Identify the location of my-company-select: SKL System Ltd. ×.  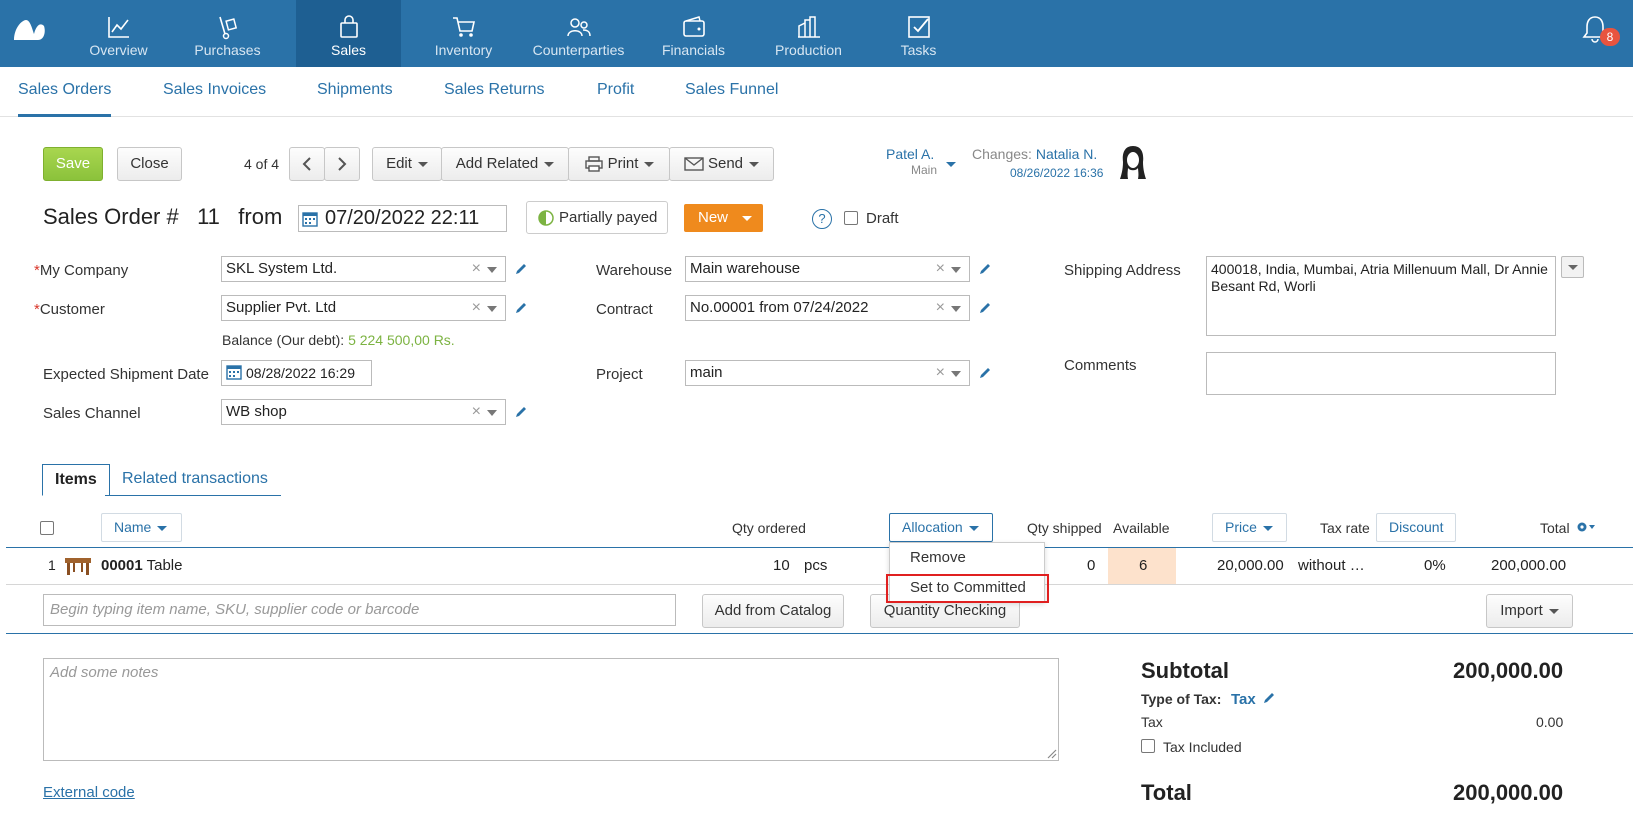
(363, 269).